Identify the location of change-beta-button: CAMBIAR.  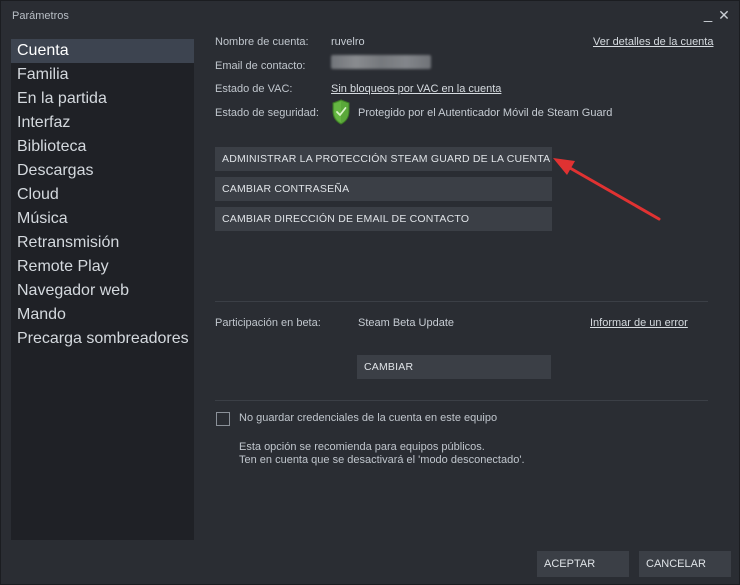
(454, 367).